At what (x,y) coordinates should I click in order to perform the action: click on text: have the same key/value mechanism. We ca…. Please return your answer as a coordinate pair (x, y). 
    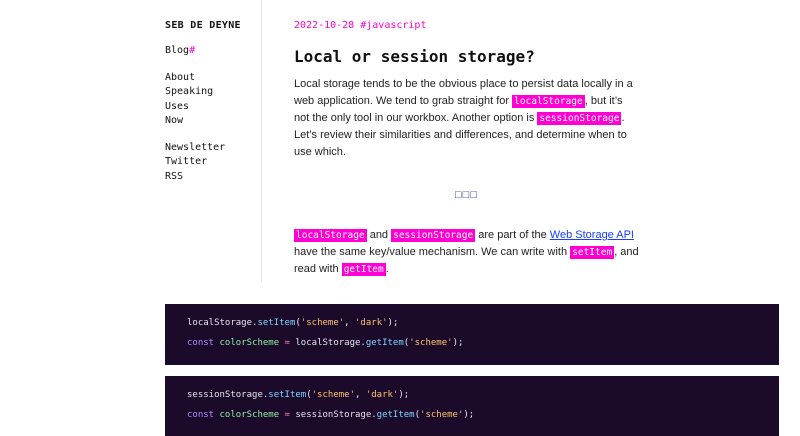
    Looking at the image, I should click on (432, 252).